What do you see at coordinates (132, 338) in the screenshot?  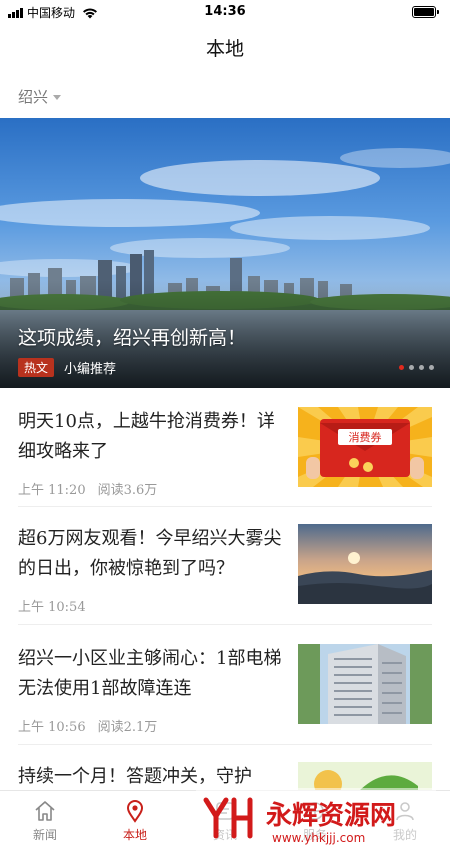 I see `banner-title: 这项成绩，绍兴再创新高！` at bounding box center [132, 338].